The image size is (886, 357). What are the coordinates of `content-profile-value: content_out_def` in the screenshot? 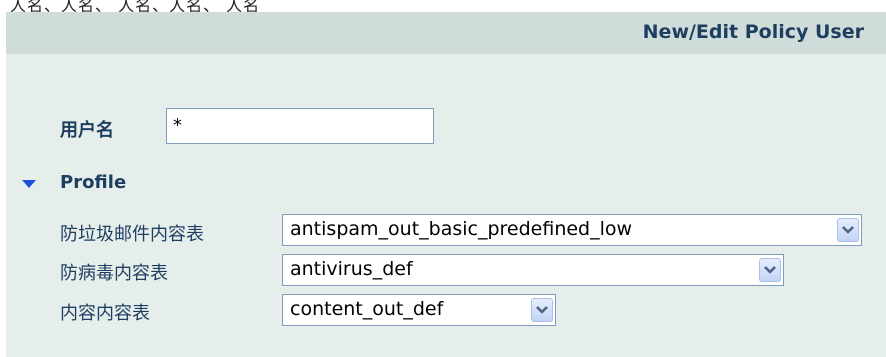 It's located at (367, 309).